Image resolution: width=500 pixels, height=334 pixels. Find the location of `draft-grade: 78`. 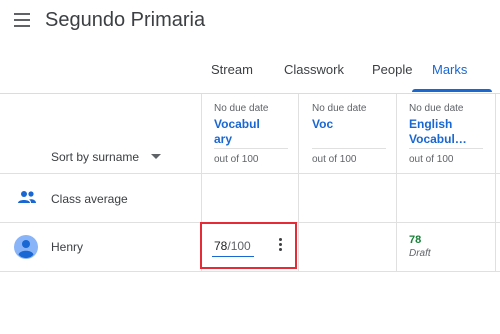

draft-grade: 78 is located at coordinates (415, 240).